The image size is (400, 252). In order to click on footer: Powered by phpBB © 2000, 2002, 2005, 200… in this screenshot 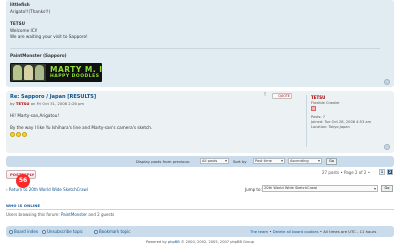, I will do `click(200, 242)`.